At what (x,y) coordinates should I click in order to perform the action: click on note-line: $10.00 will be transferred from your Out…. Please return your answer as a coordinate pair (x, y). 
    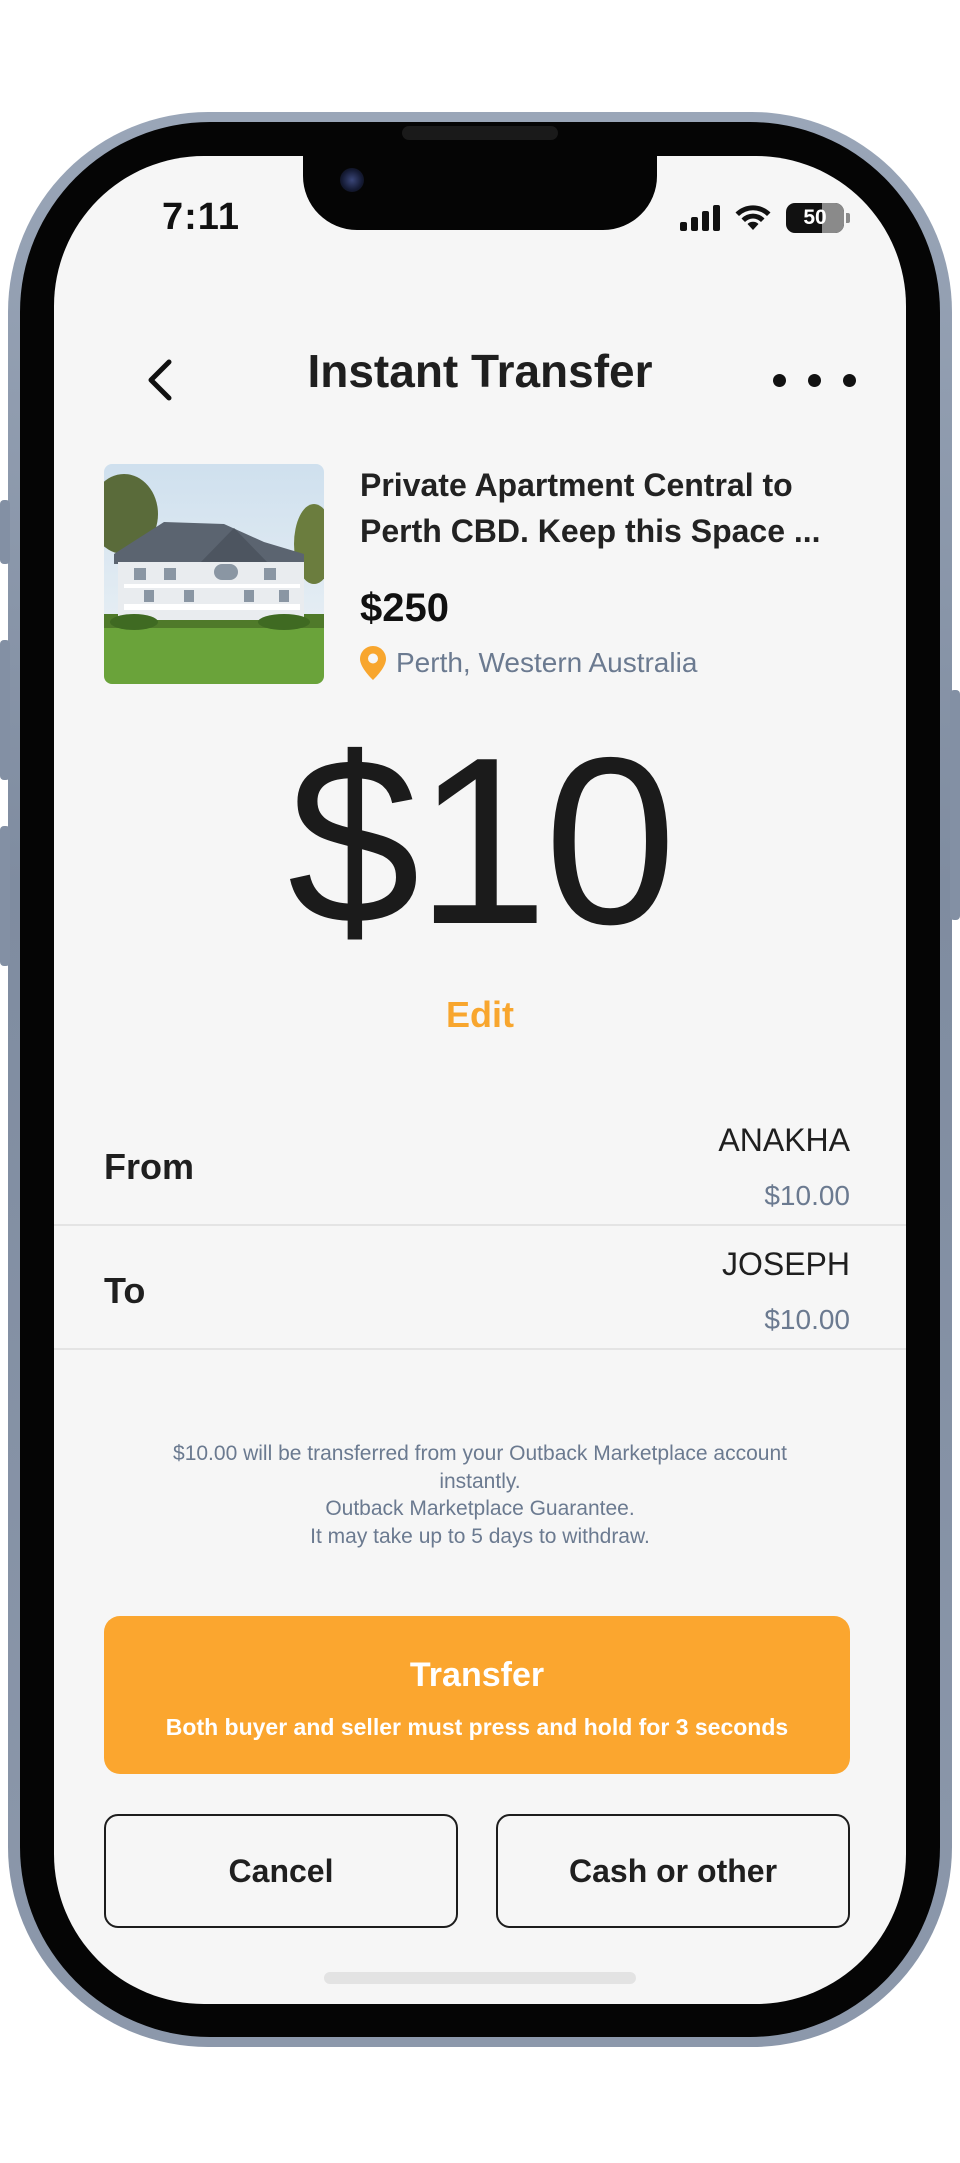
    Looking at the image, I should click on (480, 1467).